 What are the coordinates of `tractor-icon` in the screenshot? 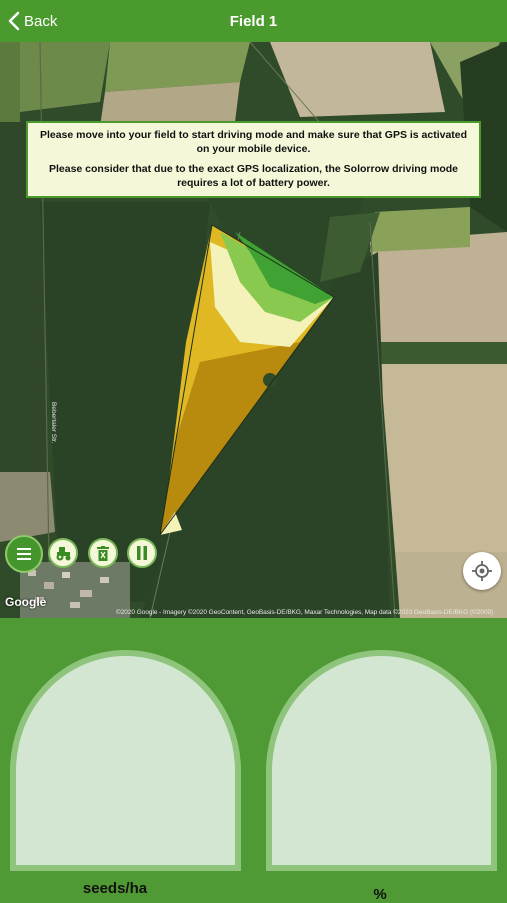 It's located at (63, 554).